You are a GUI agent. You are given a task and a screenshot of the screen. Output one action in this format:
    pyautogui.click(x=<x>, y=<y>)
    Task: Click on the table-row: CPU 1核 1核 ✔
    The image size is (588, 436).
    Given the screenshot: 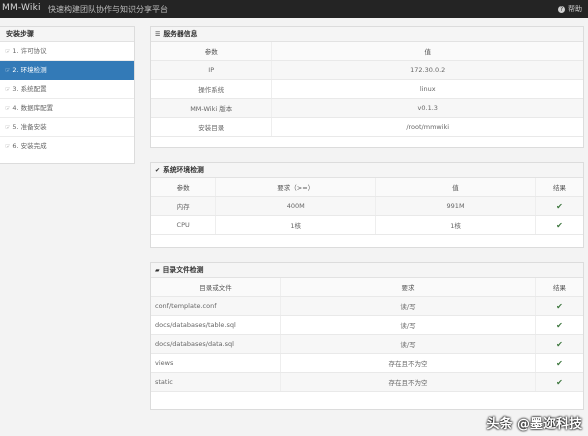 What is the action you would take?
    pyautogui.click(x=367, y=225)
    